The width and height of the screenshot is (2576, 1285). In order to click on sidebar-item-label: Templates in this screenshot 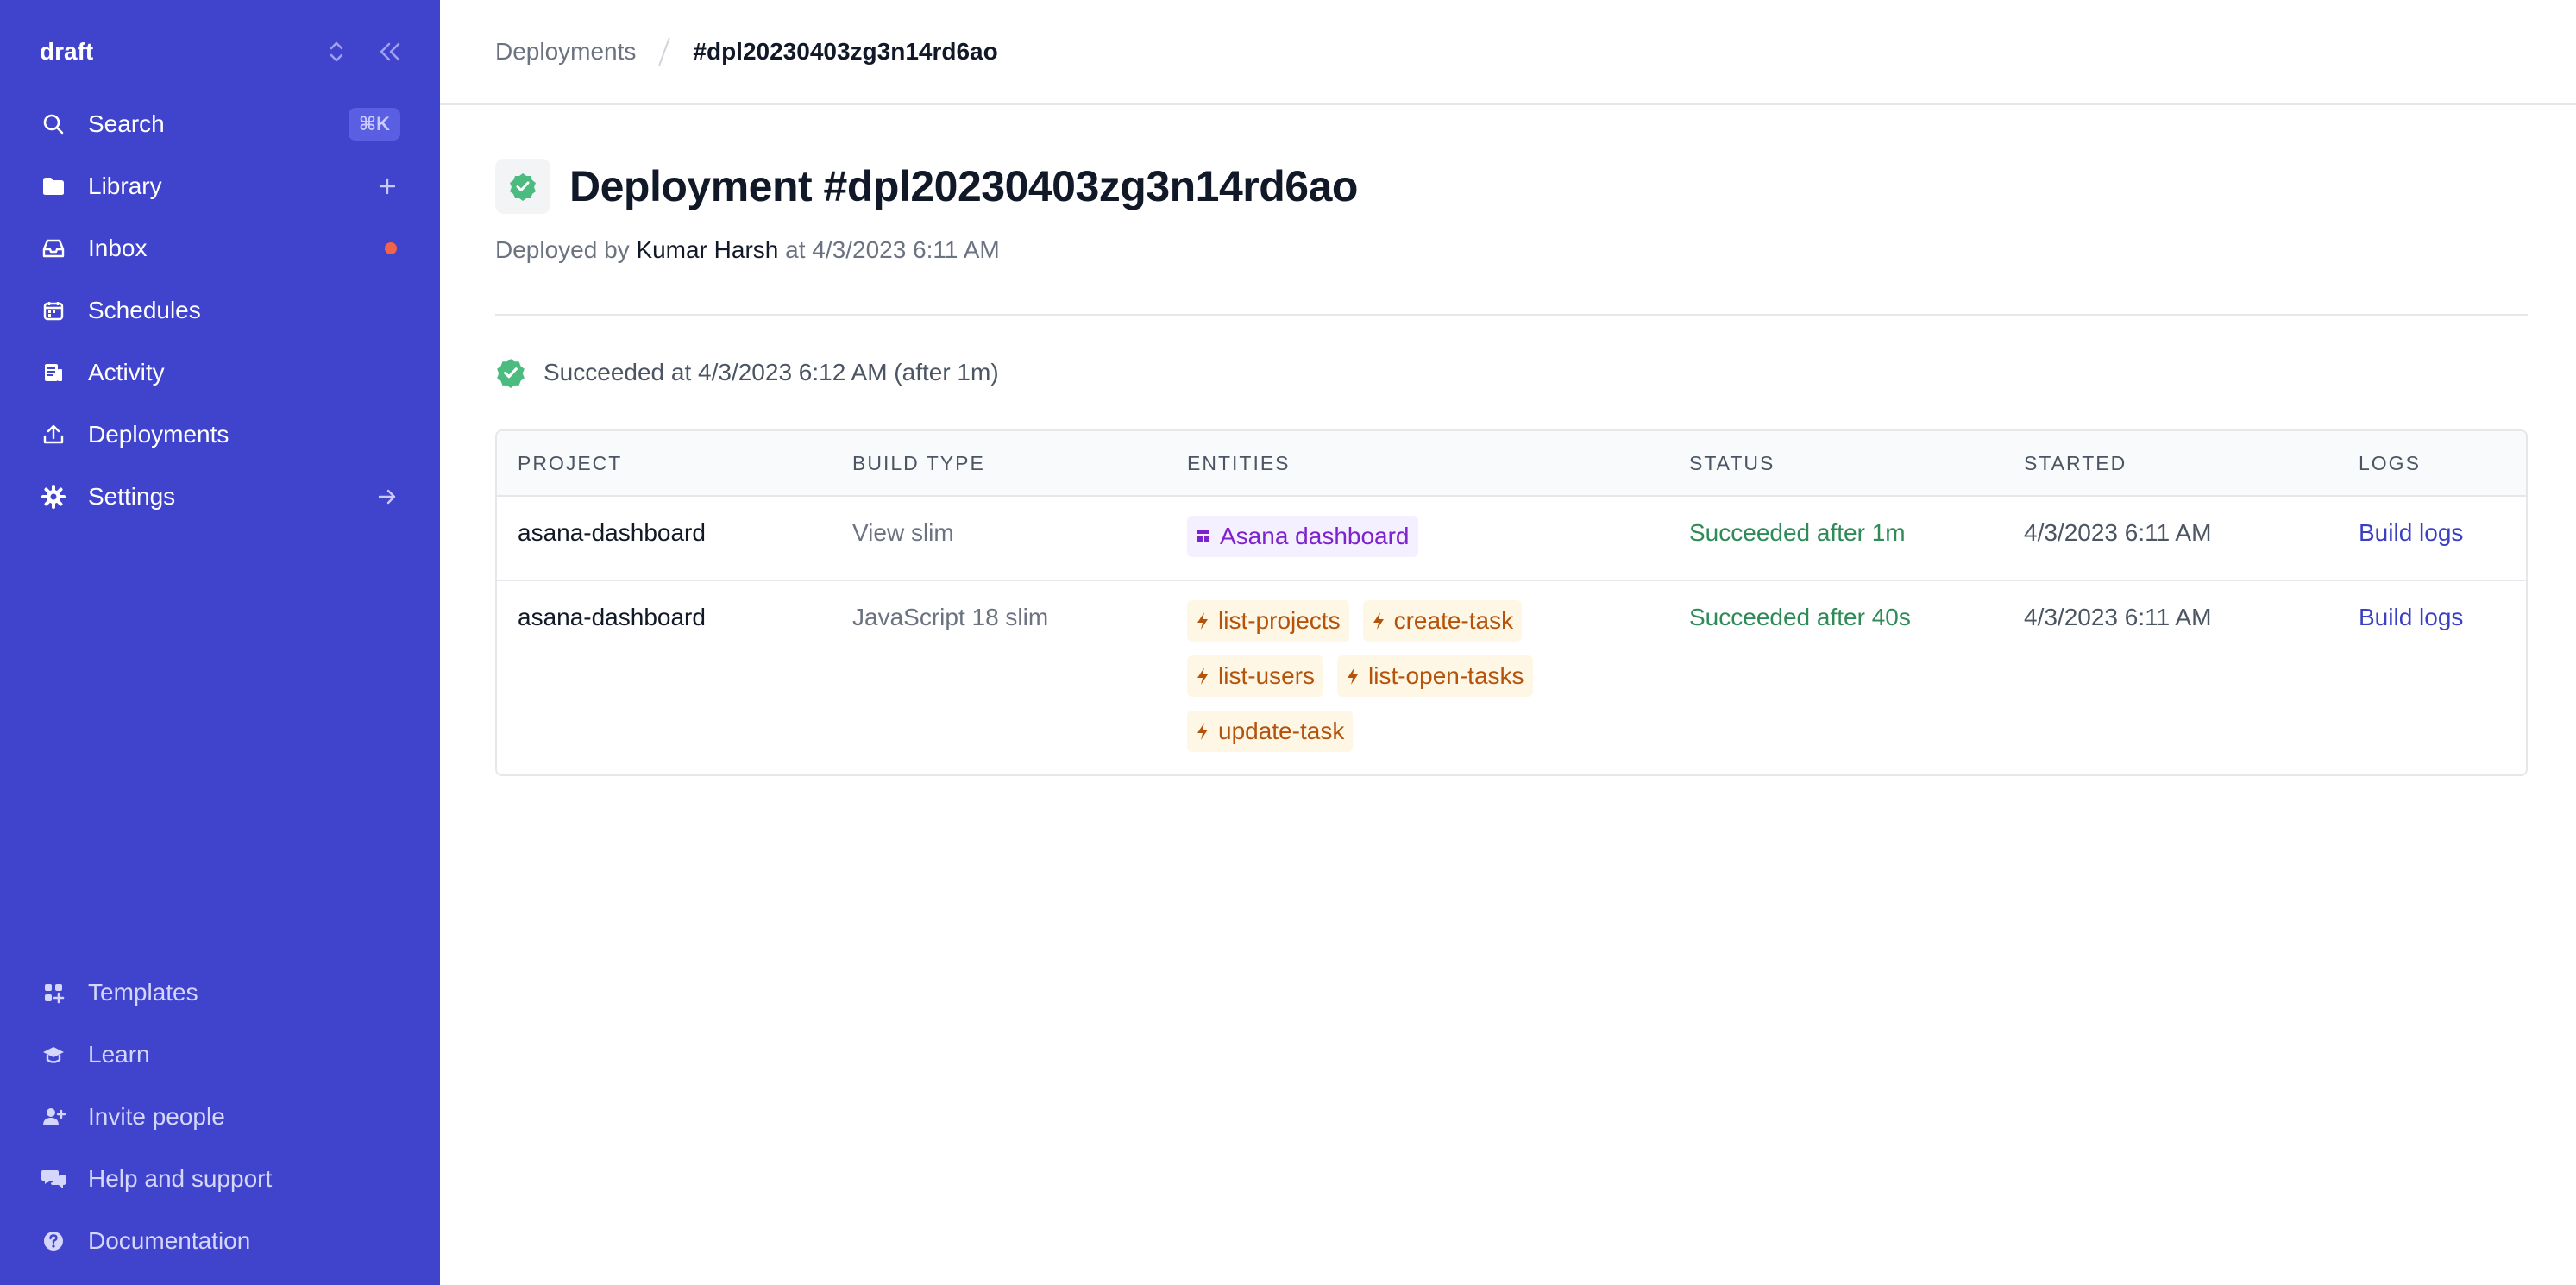, I will do `click(143, 993)`.